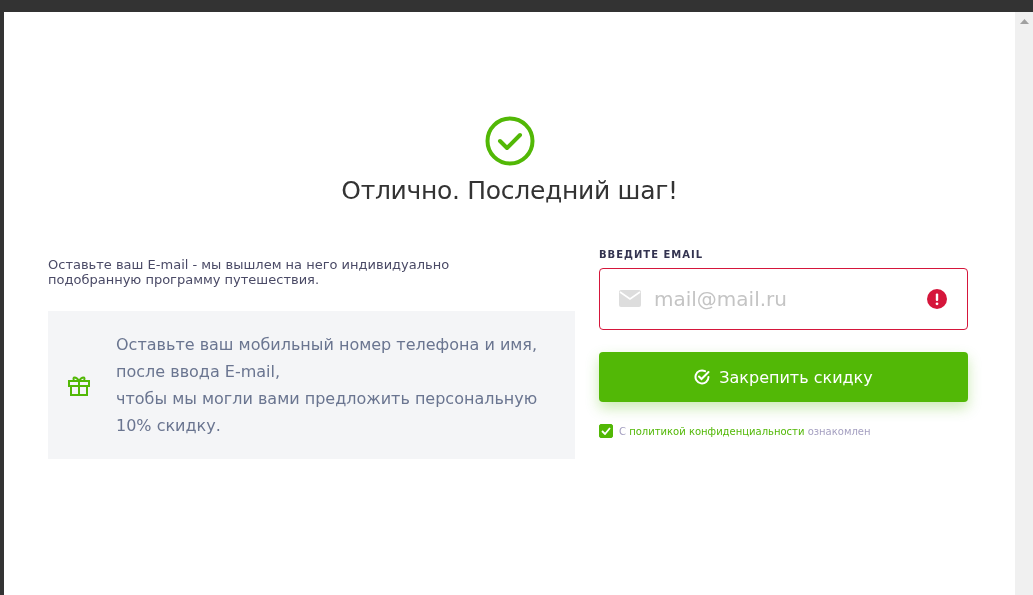 The height and width of the screenshot is (595, 1033). Describe the element at coordinates (630, 298) in the screenshot. I see `mail-icon` at that location.